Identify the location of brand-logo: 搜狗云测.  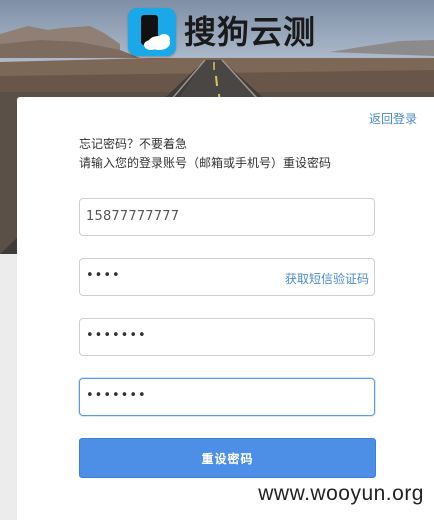
(222, 32).